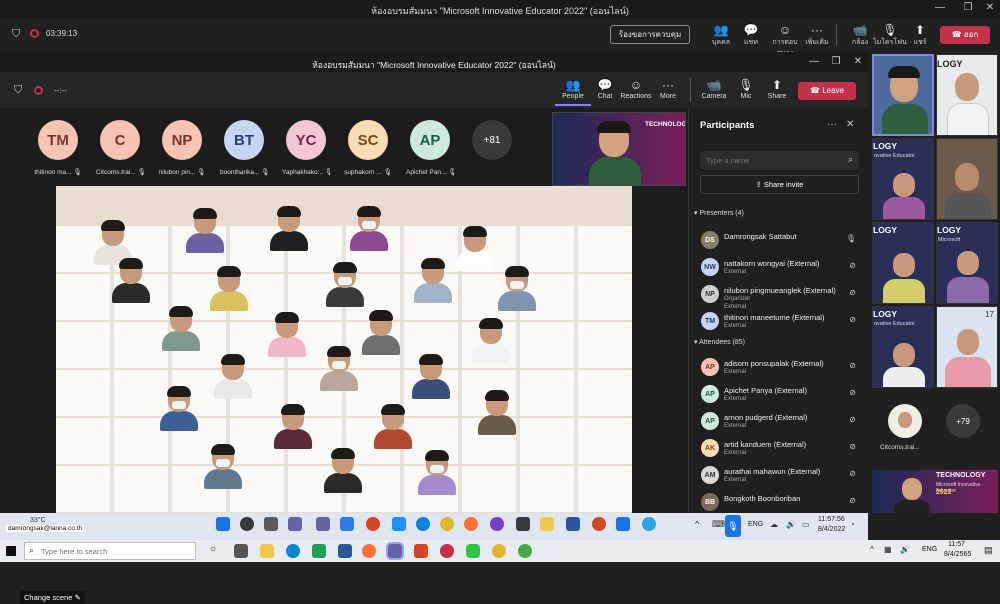 Image resolution: width=1000 pixels, height=604 pixels. What do you see at coordinates (295, 524) in the screenshot?
I see `chat-icon` at bounding box center [295, 524].